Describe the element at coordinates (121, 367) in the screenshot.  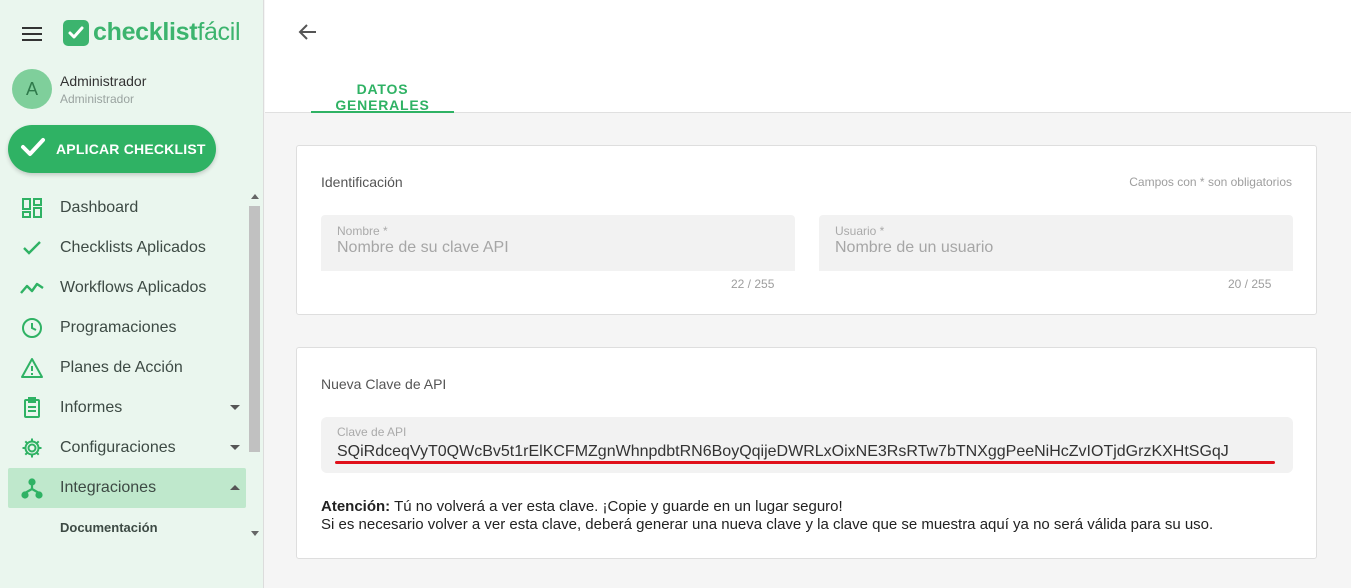
I see `sidebar-item-label: Planes de Acción` at that location.